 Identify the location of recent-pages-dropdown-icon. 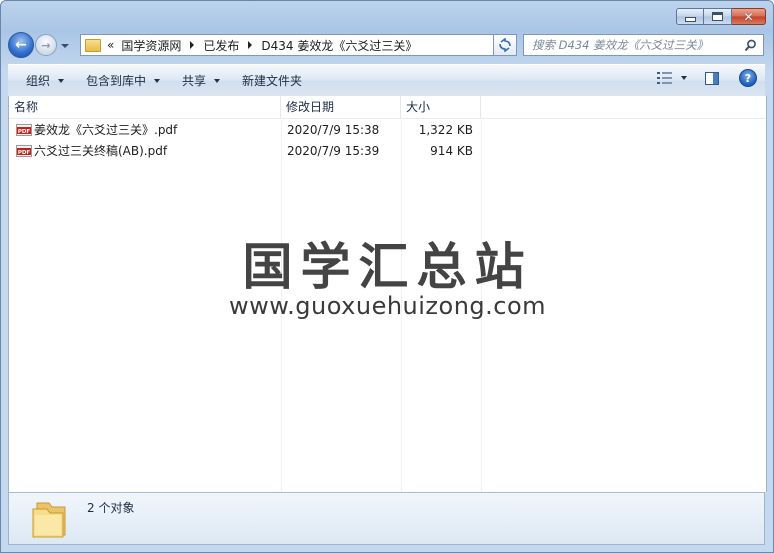
(65, 46).